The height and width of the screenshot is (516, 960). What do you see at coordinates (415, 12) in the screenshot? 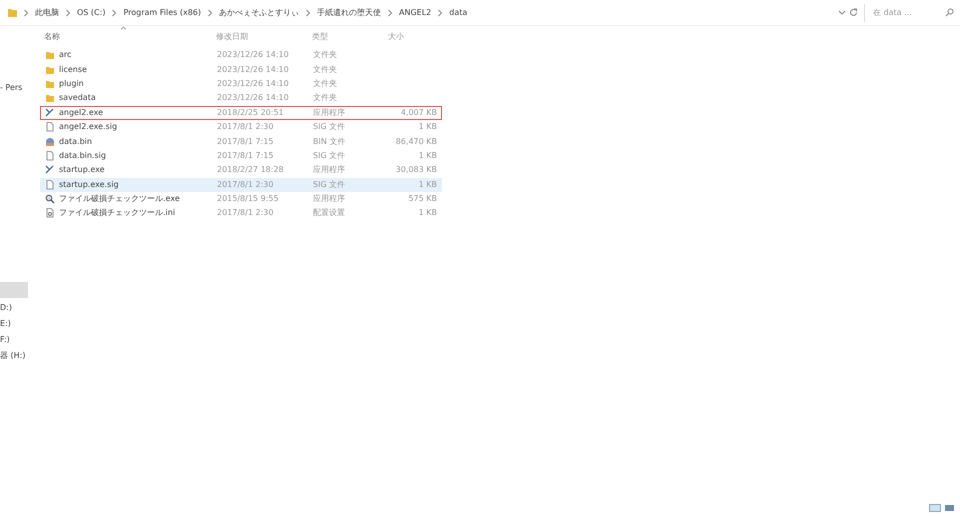
I see `breadcrumb-item: ANGEL2` at bounding box center [415, 12].